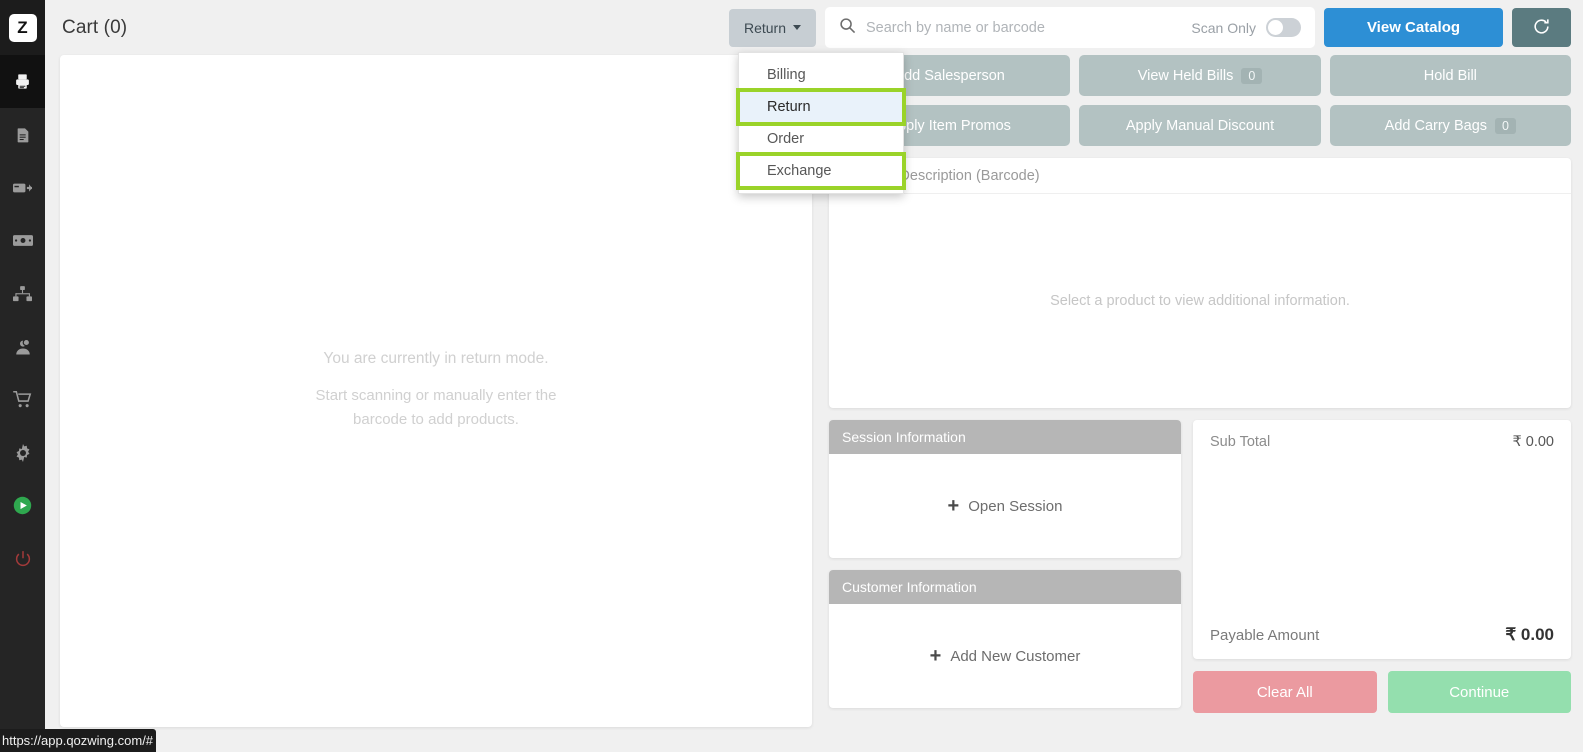 The height and width of the screenshot is (752, 1583). Describe the element at coordinates (1533, 442) in the screenshot. I see `sub-total-value: ₹ 0.00` at that location.